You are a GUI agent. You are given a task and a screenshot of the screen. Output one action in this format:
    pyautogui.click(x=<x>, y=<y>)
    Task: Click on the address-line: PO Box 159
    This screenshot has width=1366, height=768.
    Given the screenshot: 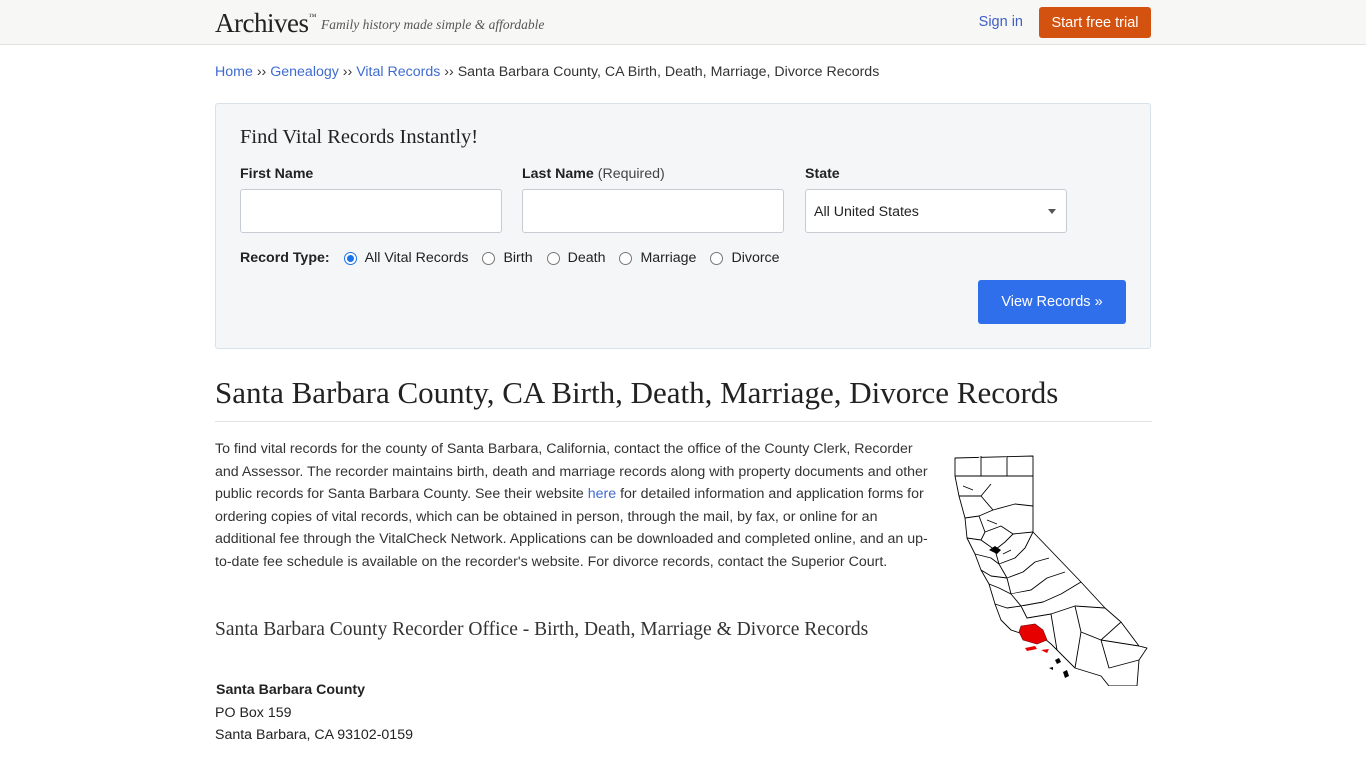 What is the action you would take?
    pyautogui.click(x=253, y=712)
    